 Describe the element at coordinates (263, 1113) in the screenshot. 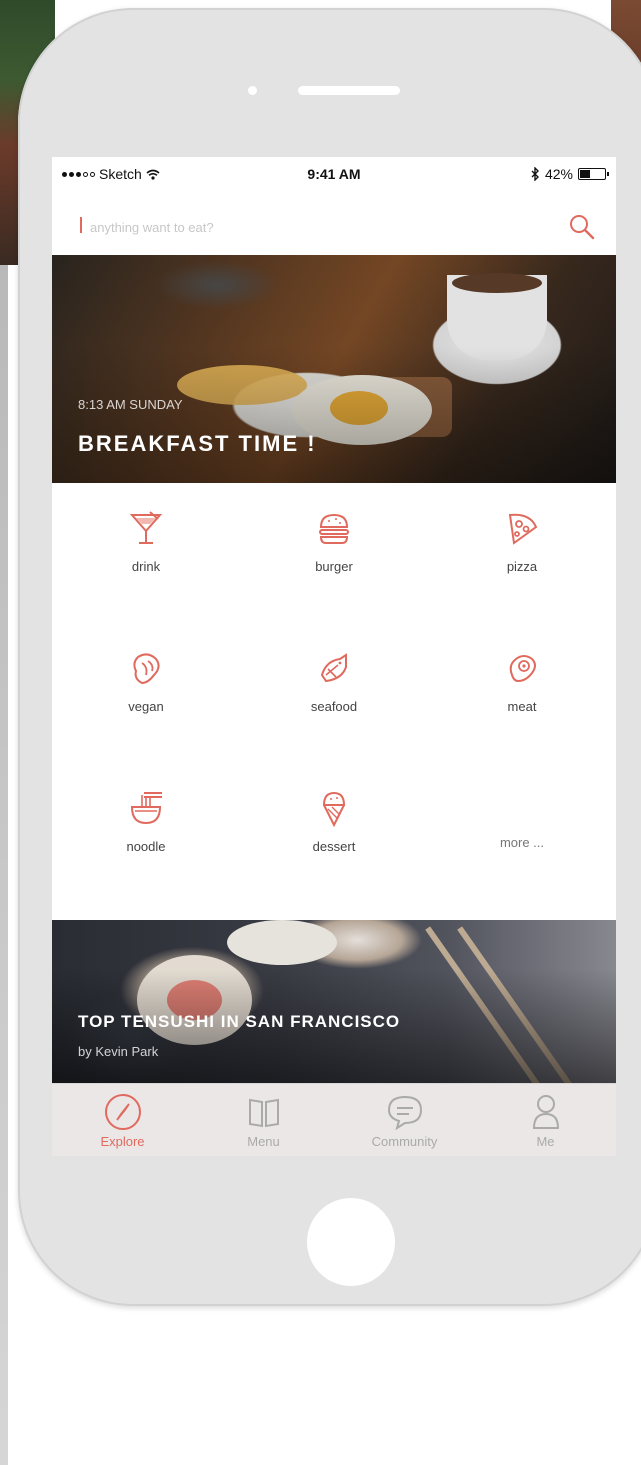

I see `book-icon` at that location.